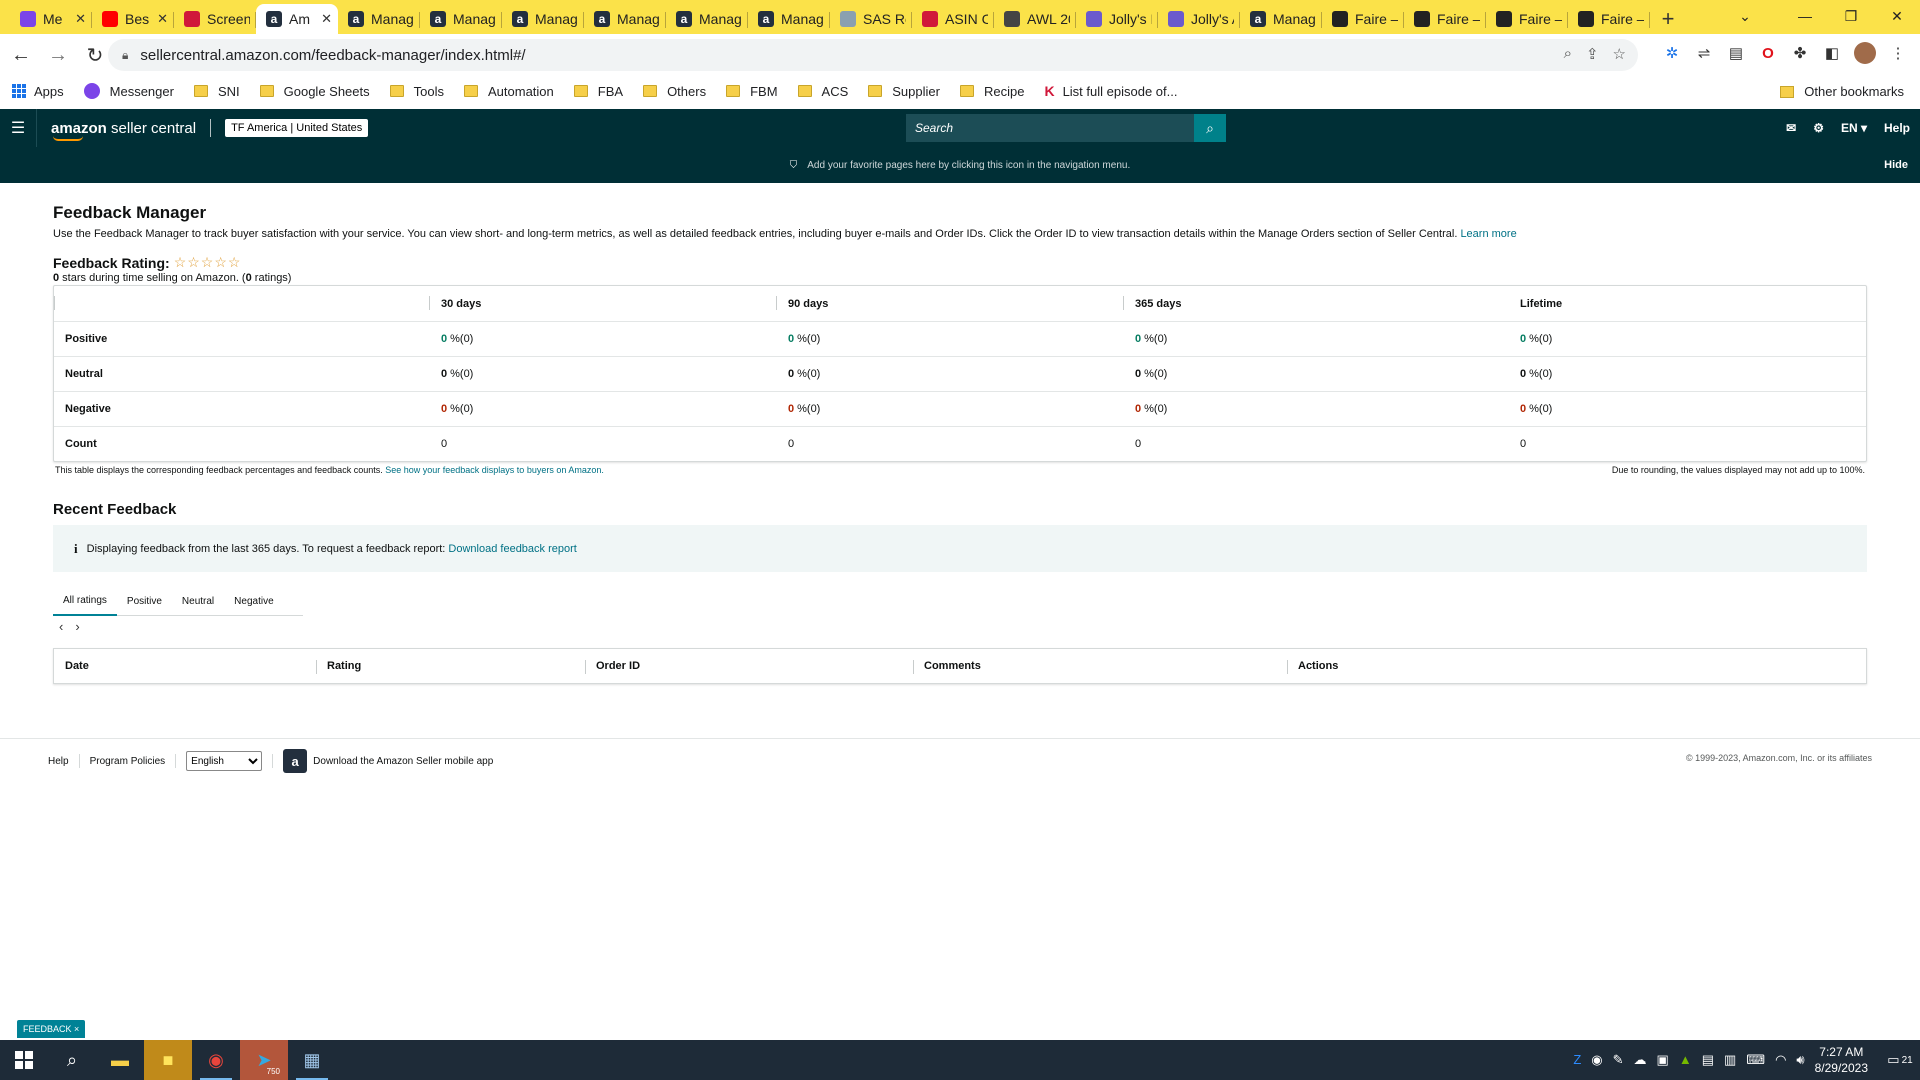 Image resolution: width=1920 pixels, height=1080 pixels. Describe the element at coordinates (1596, 1060) in the screenshot. I see `chrome-tray-icon: ◉` at that location.